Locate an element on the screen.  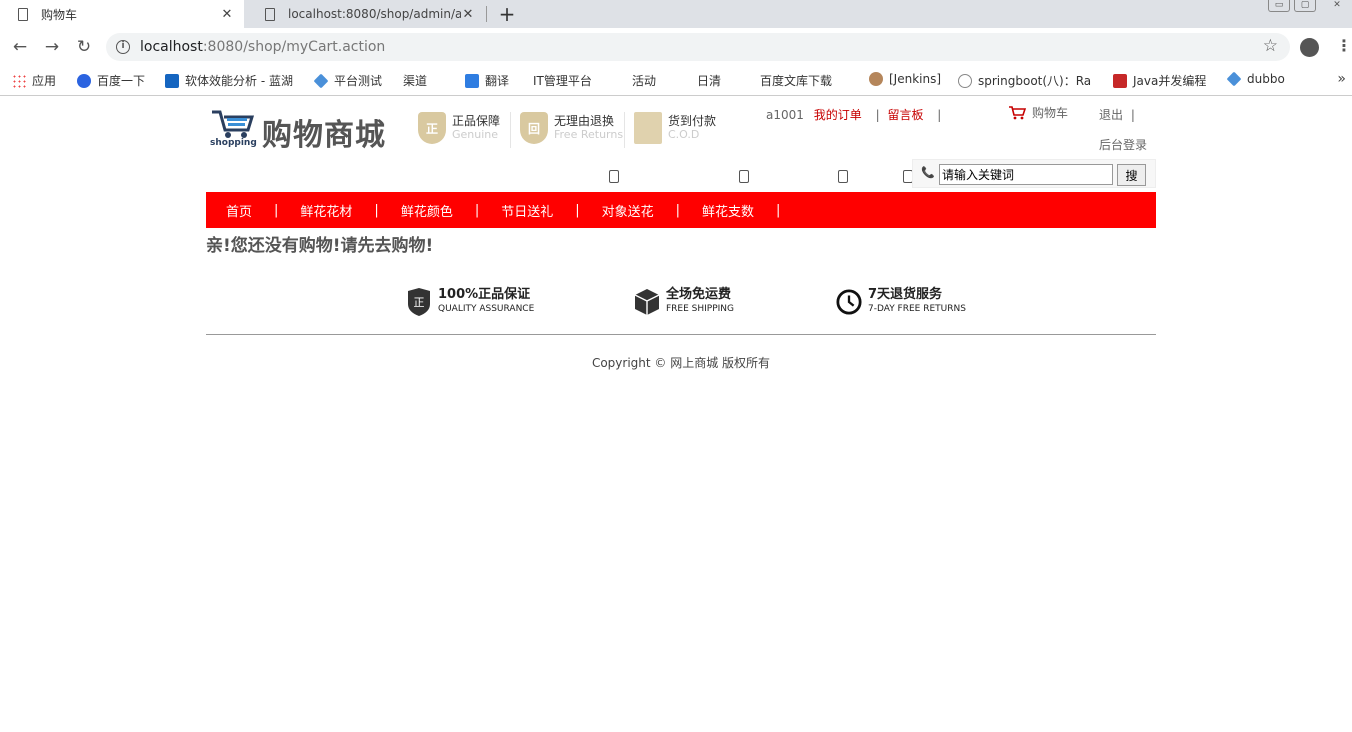
nav-item-recipient: 对象送花 is located at coordinates (628, 210).